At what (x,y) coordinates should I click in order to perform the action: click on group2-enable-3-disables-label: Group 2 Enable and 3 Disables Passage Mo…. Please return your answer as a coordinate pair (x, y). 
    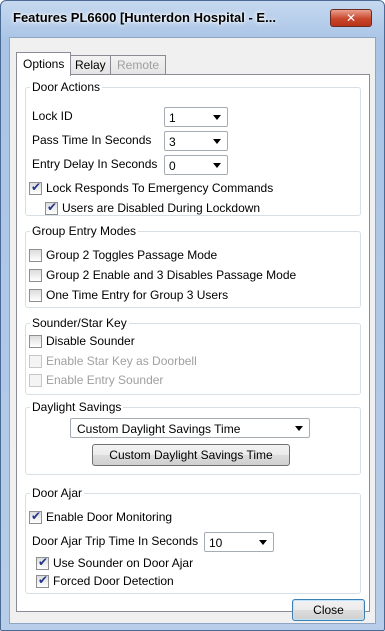
    Looking at the image, I should click on (171, 275).